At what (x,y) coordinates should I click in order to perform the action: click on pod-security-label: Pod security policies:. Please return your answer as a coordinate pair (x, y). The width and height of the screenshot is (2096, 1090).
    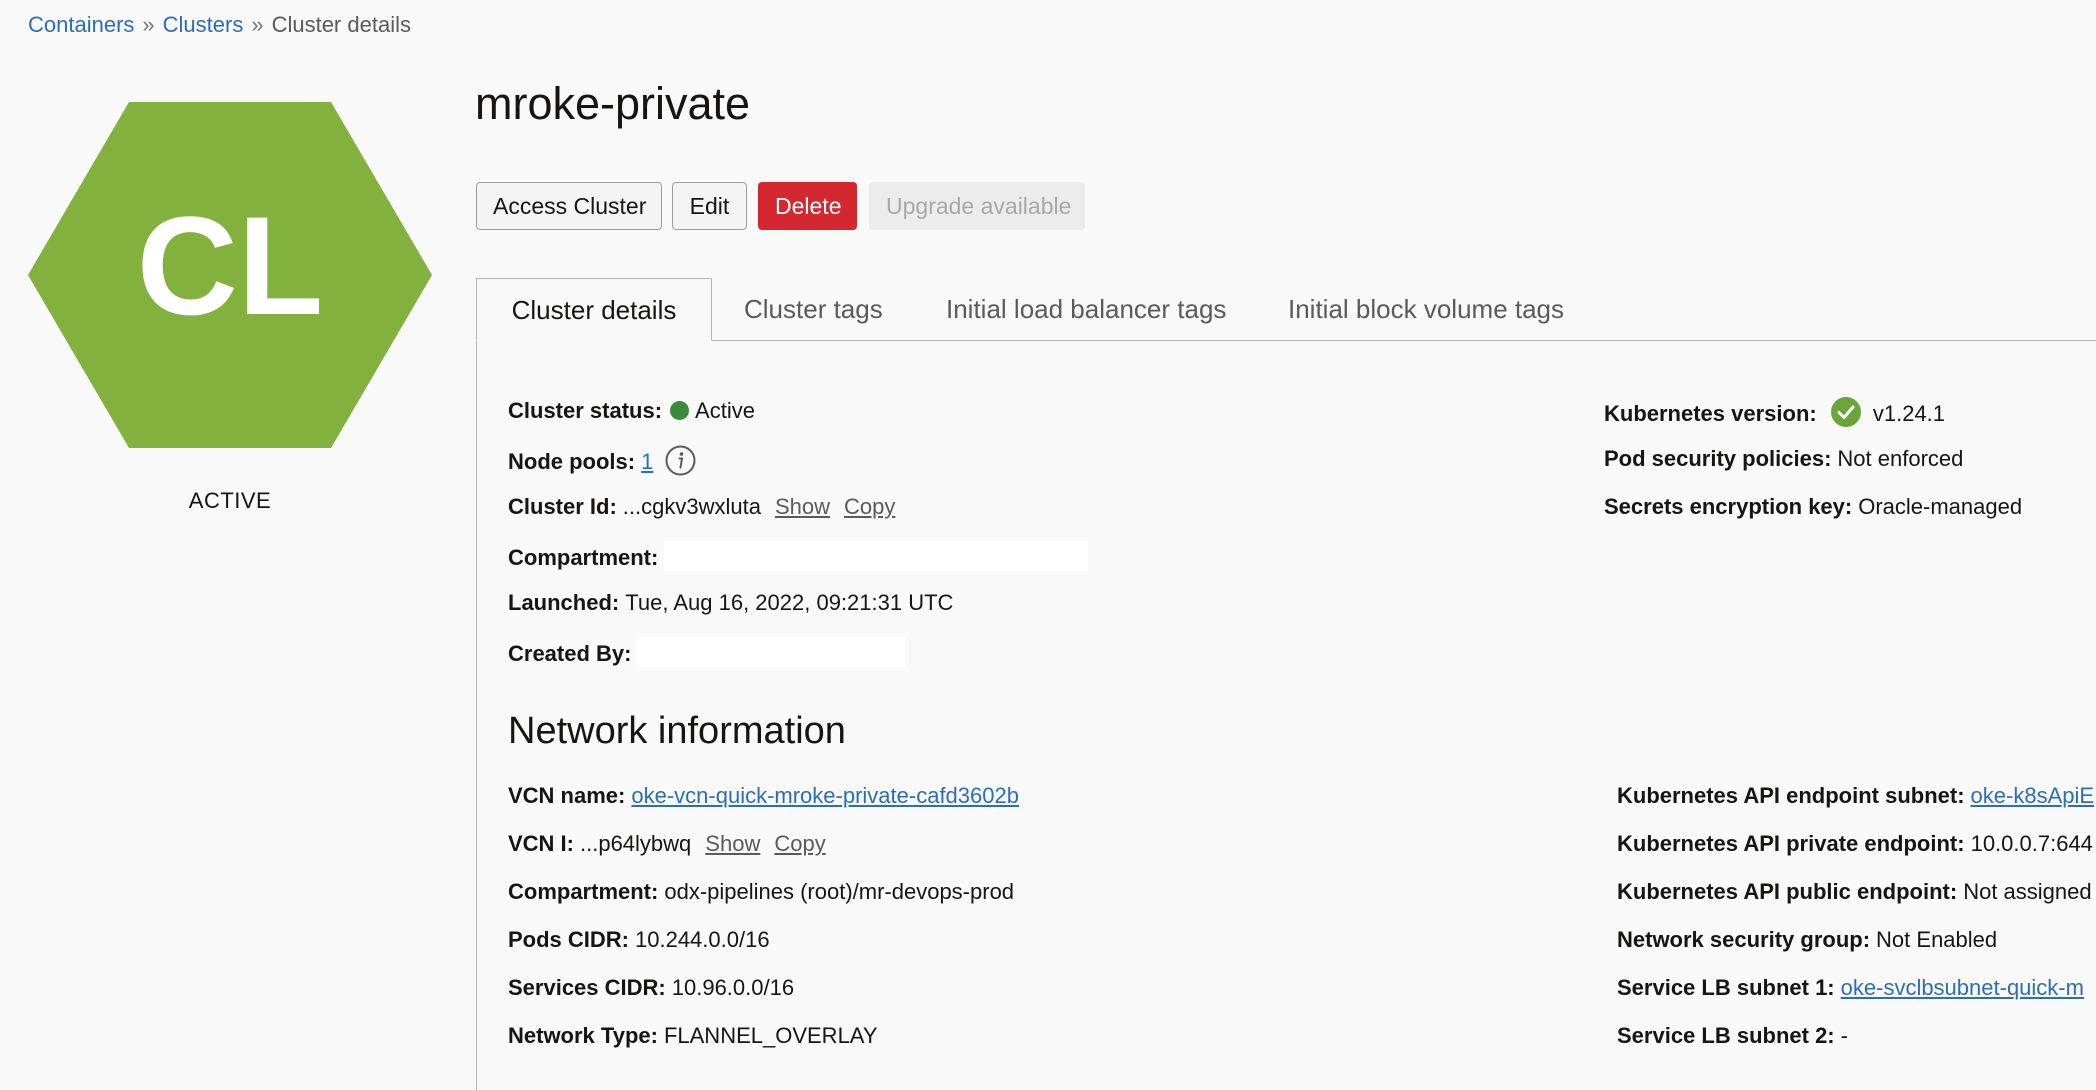
    Looking at the image, I should click on (1718, 458).